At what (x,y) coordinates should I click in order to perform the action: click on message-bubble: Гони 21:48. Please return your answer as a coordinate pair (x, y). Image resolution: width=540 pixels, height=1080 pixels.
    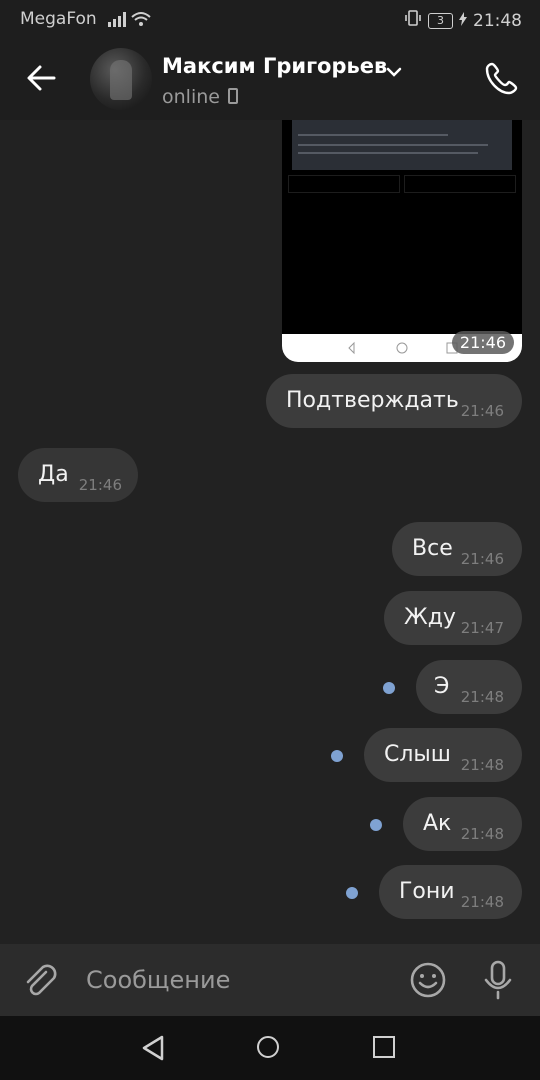
    Looking at the image, I should click on (450, 892).